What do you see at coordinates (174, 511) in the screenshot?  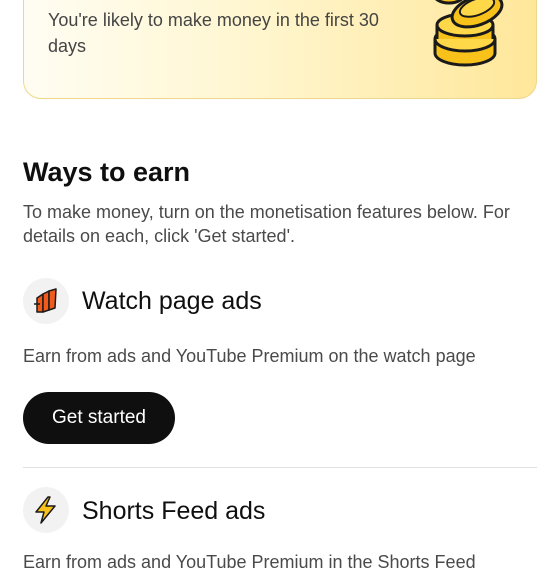 I see `shorts-feed-ads-title: Shorts Feed ads` at bounding box center [174, 511].